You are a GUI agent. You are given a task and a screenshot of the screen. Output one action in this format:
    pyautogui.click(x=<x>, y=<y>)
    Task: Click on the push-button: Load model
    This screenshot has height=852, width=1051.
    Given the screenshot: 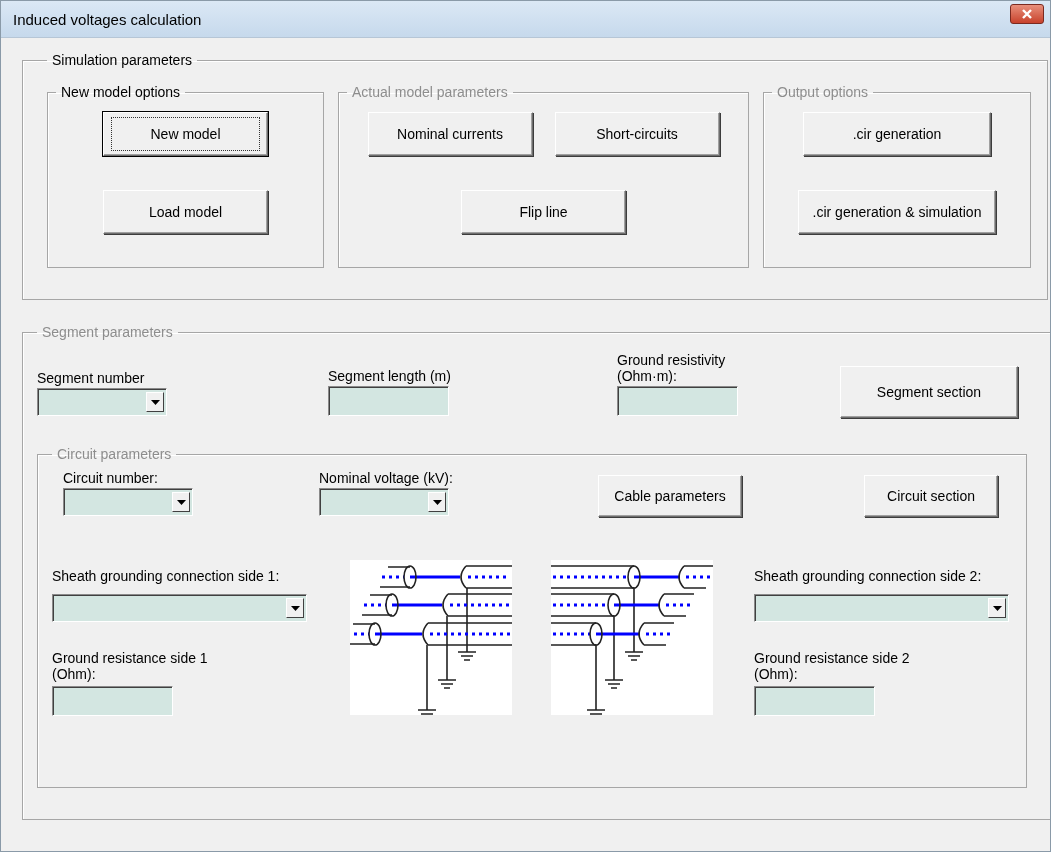 What is the action you would take?
    pyautogui.click(x=185, y=212)
    